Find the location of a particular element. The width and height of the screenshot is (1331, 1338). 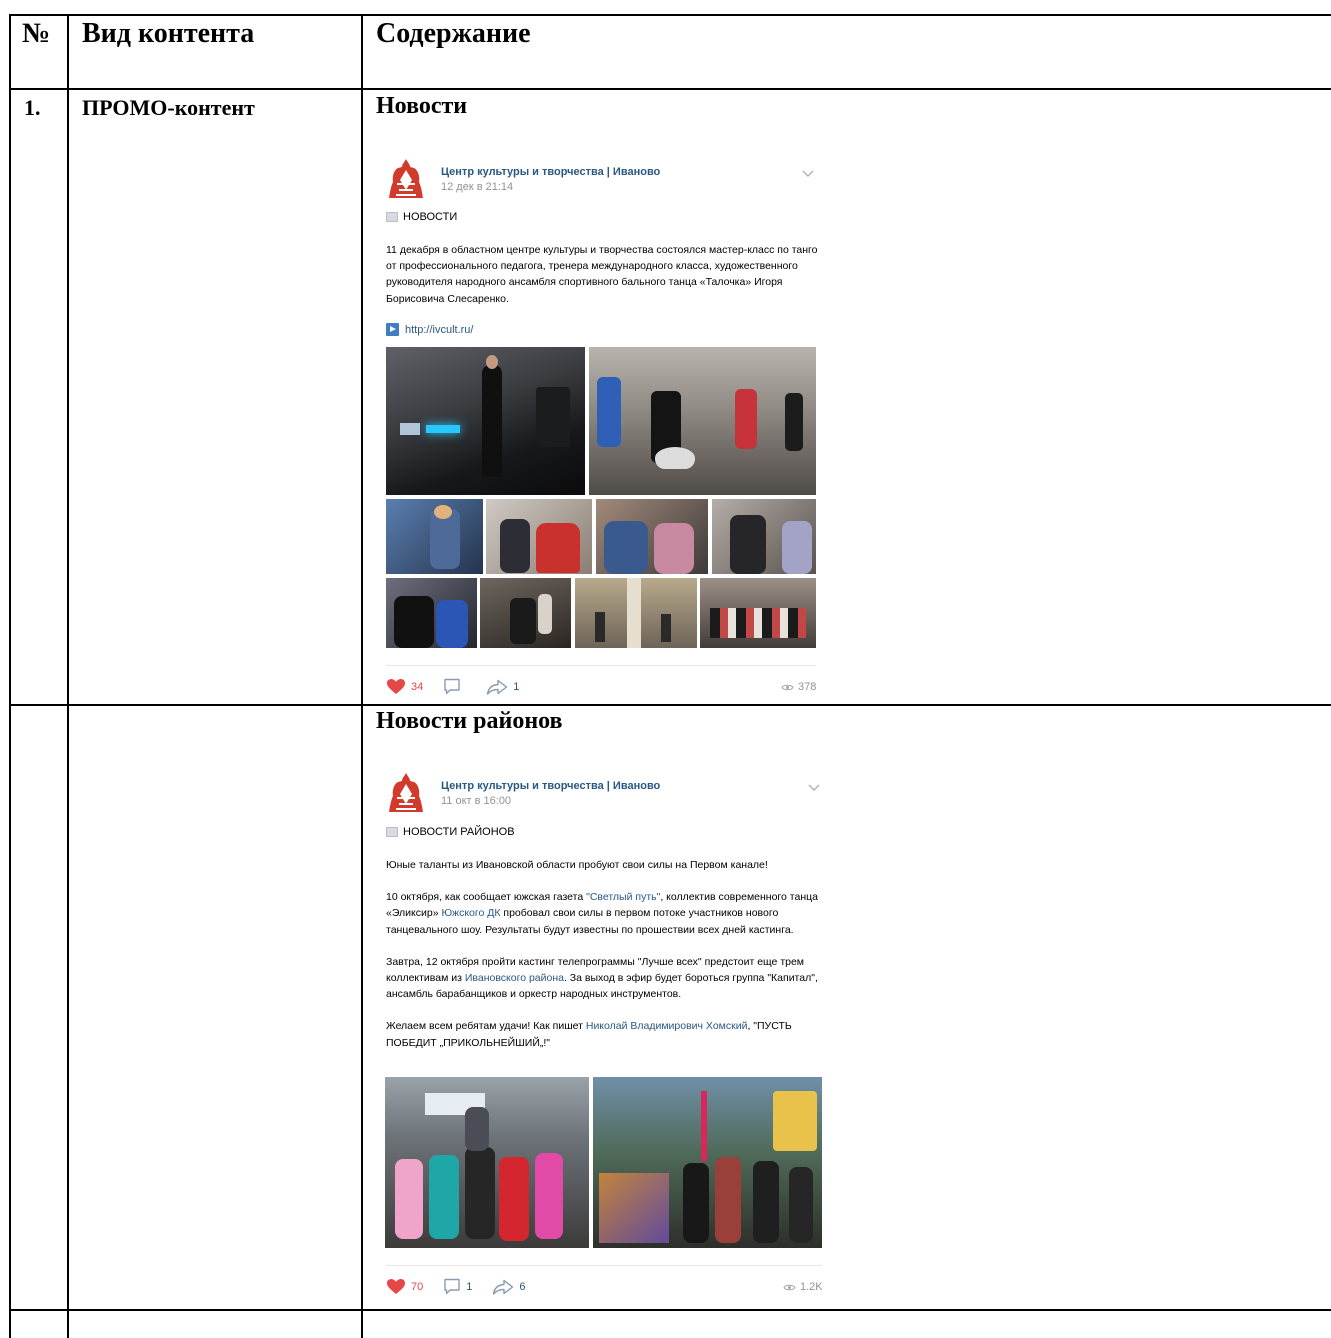

table-header-bottom-border is located at coordinates (670, 89).